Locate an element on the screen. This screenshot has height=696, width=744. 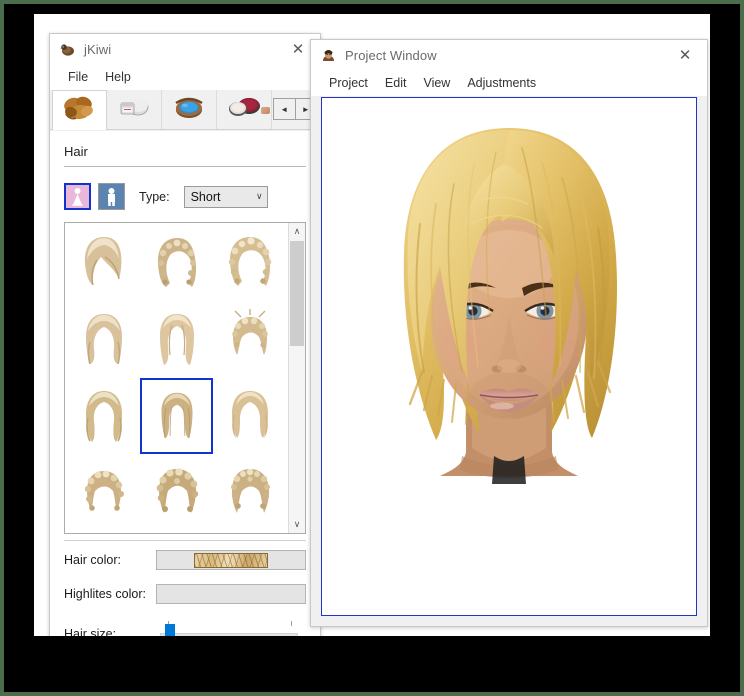
highlites-color-label: Highlites color: is located at coordinates (105, 594).